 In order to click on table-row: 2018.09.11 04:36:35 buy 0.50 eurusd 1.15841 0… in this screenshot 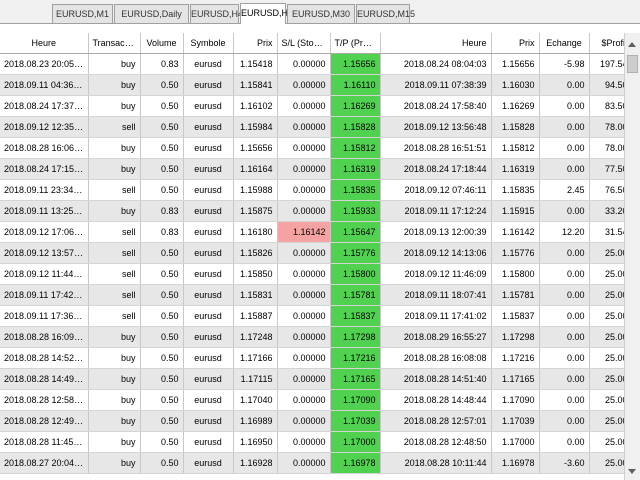, I will do `click(316, 85)`.